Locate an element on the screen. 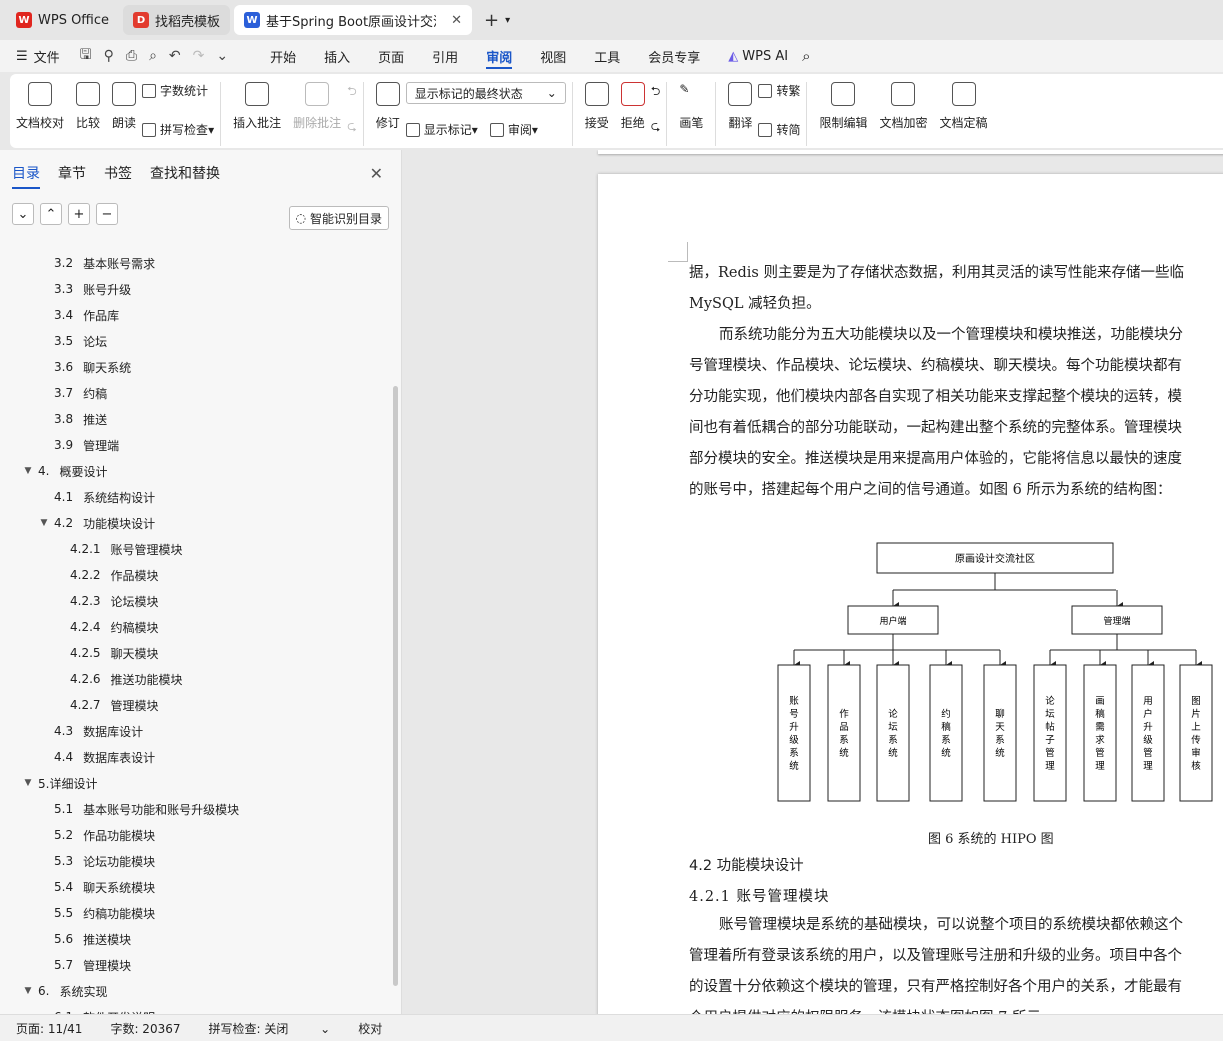 This screenshot has height=1041, width=1223. menu-start: 开始 is located at coordinates (283, 56).